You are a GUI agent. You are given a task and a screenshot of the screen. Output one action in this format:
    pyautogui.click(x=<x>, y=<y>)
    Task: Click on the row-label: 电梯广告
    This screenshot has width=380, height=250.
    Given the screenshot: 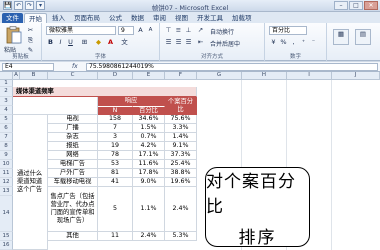 What is the action you would take?
    pyautogui.click(x=73, y=164)
    